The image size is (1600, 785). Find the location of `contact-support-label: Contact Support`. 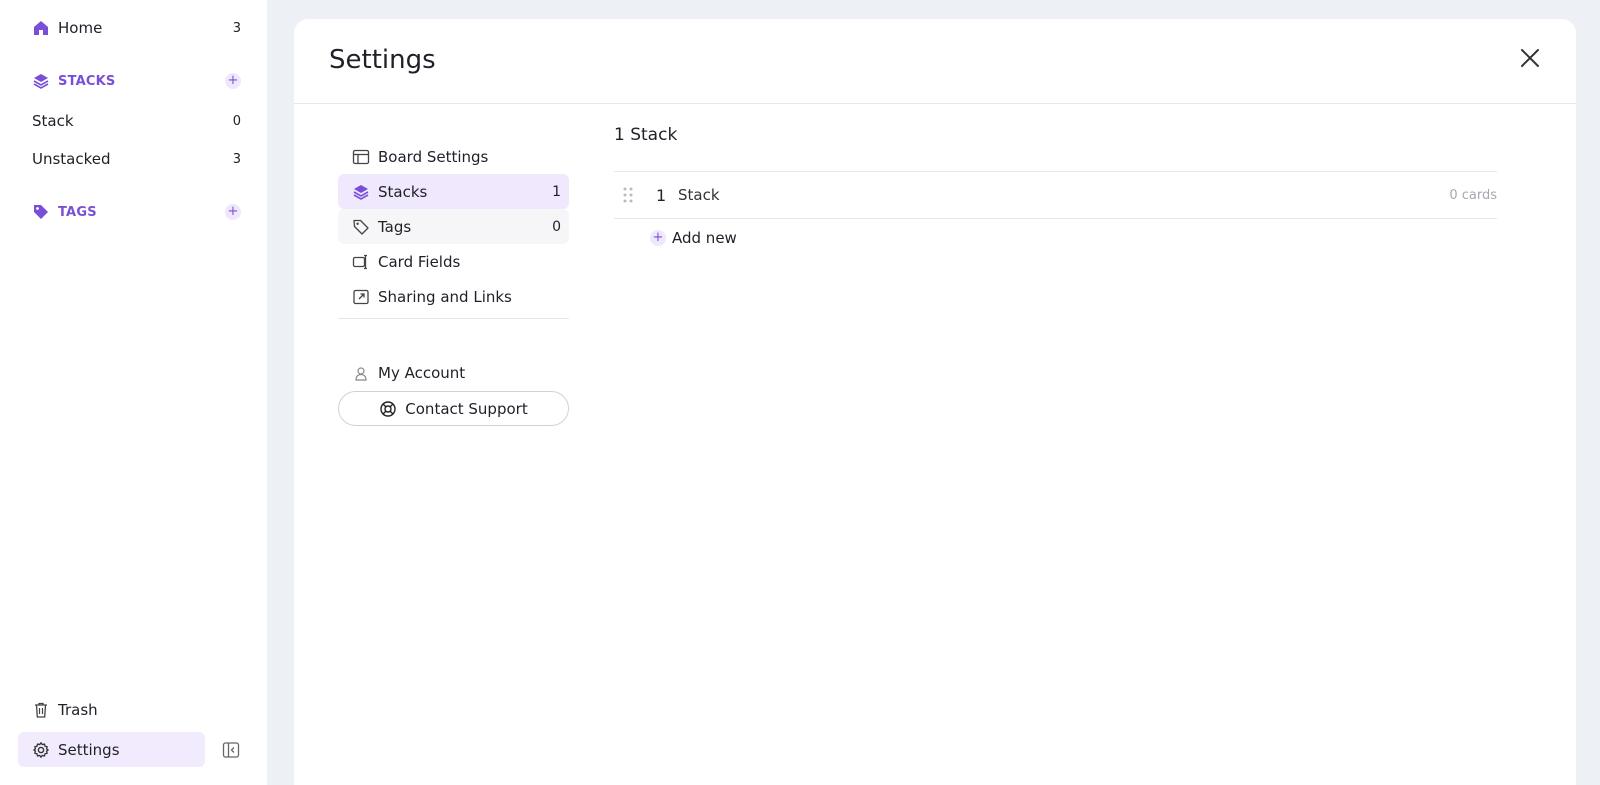

contact-support-label: Contact Support is located at coordinates (466, 408).